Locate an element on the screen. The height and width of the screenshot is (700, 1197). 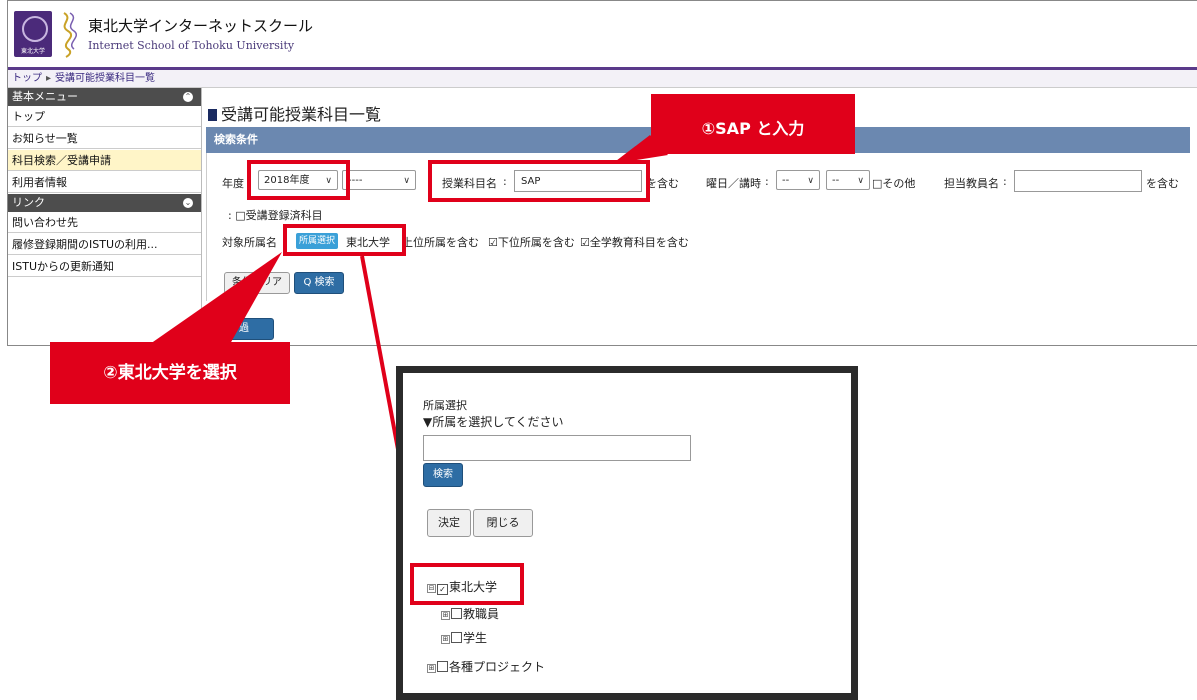
tree-node-students: ⊞ 学生 is located at coordinates (464, 637).